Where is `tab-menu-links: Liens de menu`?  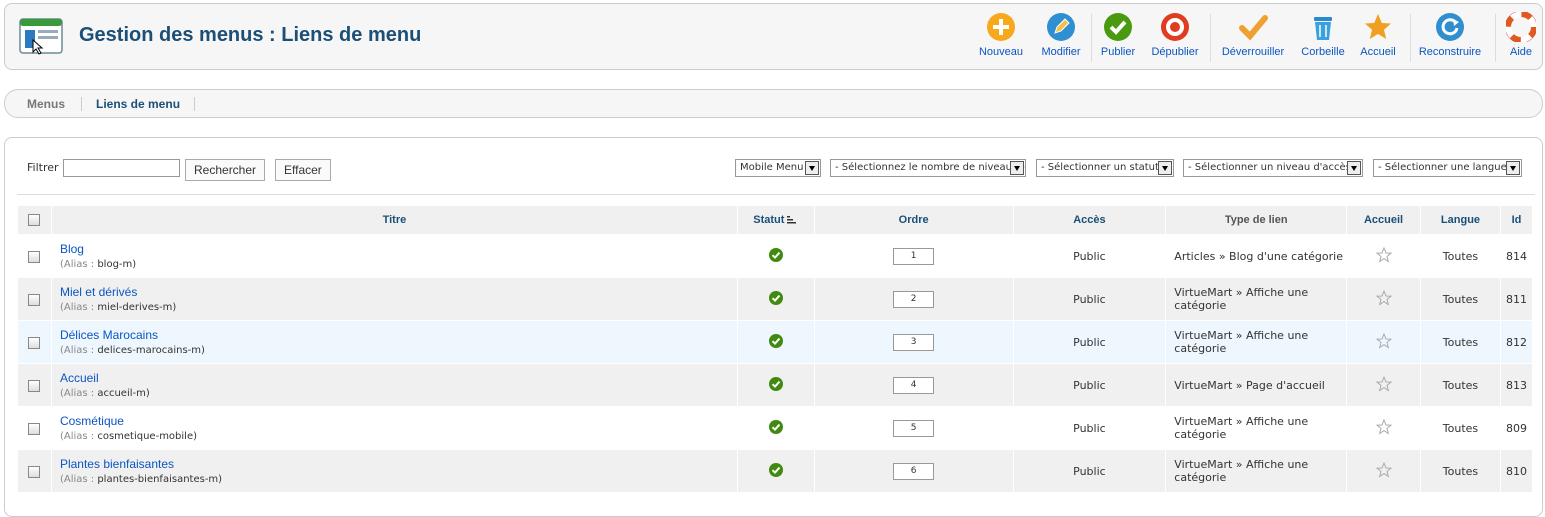 tab-menu-links: Liens de menu is located at coordinates (138, 104).